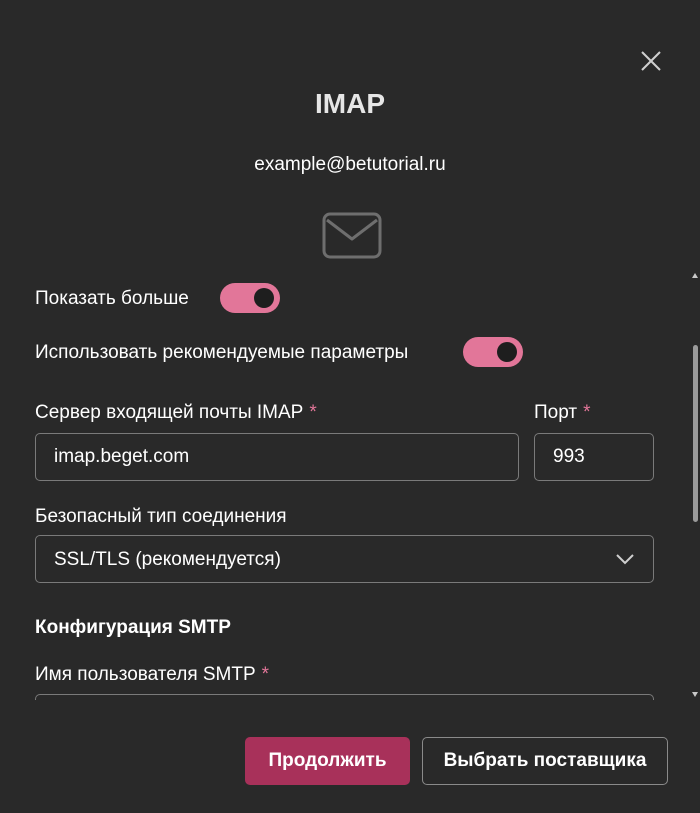 The image size is (700, 813). I want to click on scroll-down-icon, so click(695, 694).